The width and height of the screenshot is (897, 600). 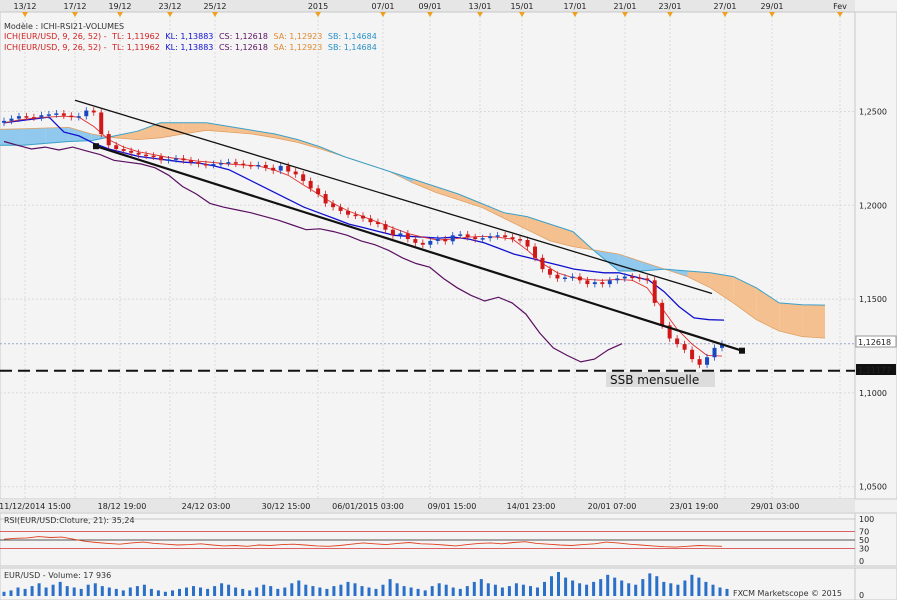 What do you see at coordinates (214, 6) in the screenshot?
I see `top-date-label: 25/12` at bounding box center [214, 6].